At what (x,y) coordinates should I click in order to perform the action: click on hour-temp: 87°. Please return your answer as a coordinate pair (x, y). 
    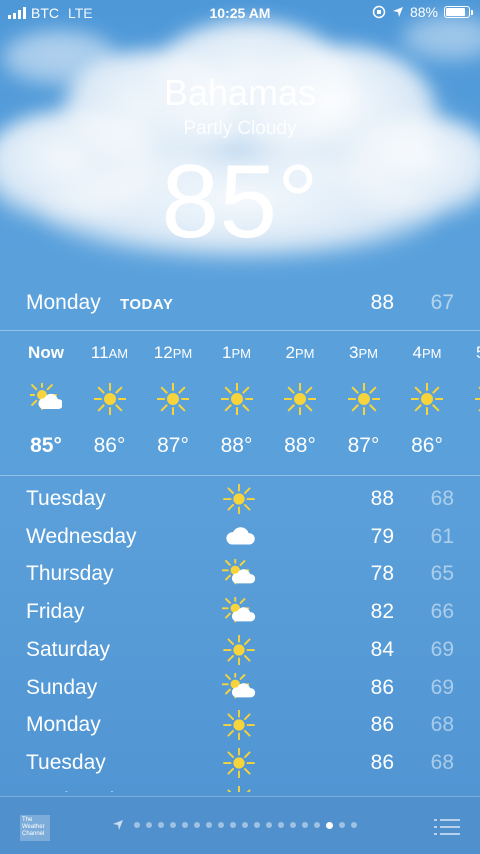
    Looking at the image, I should click on (364, 446).